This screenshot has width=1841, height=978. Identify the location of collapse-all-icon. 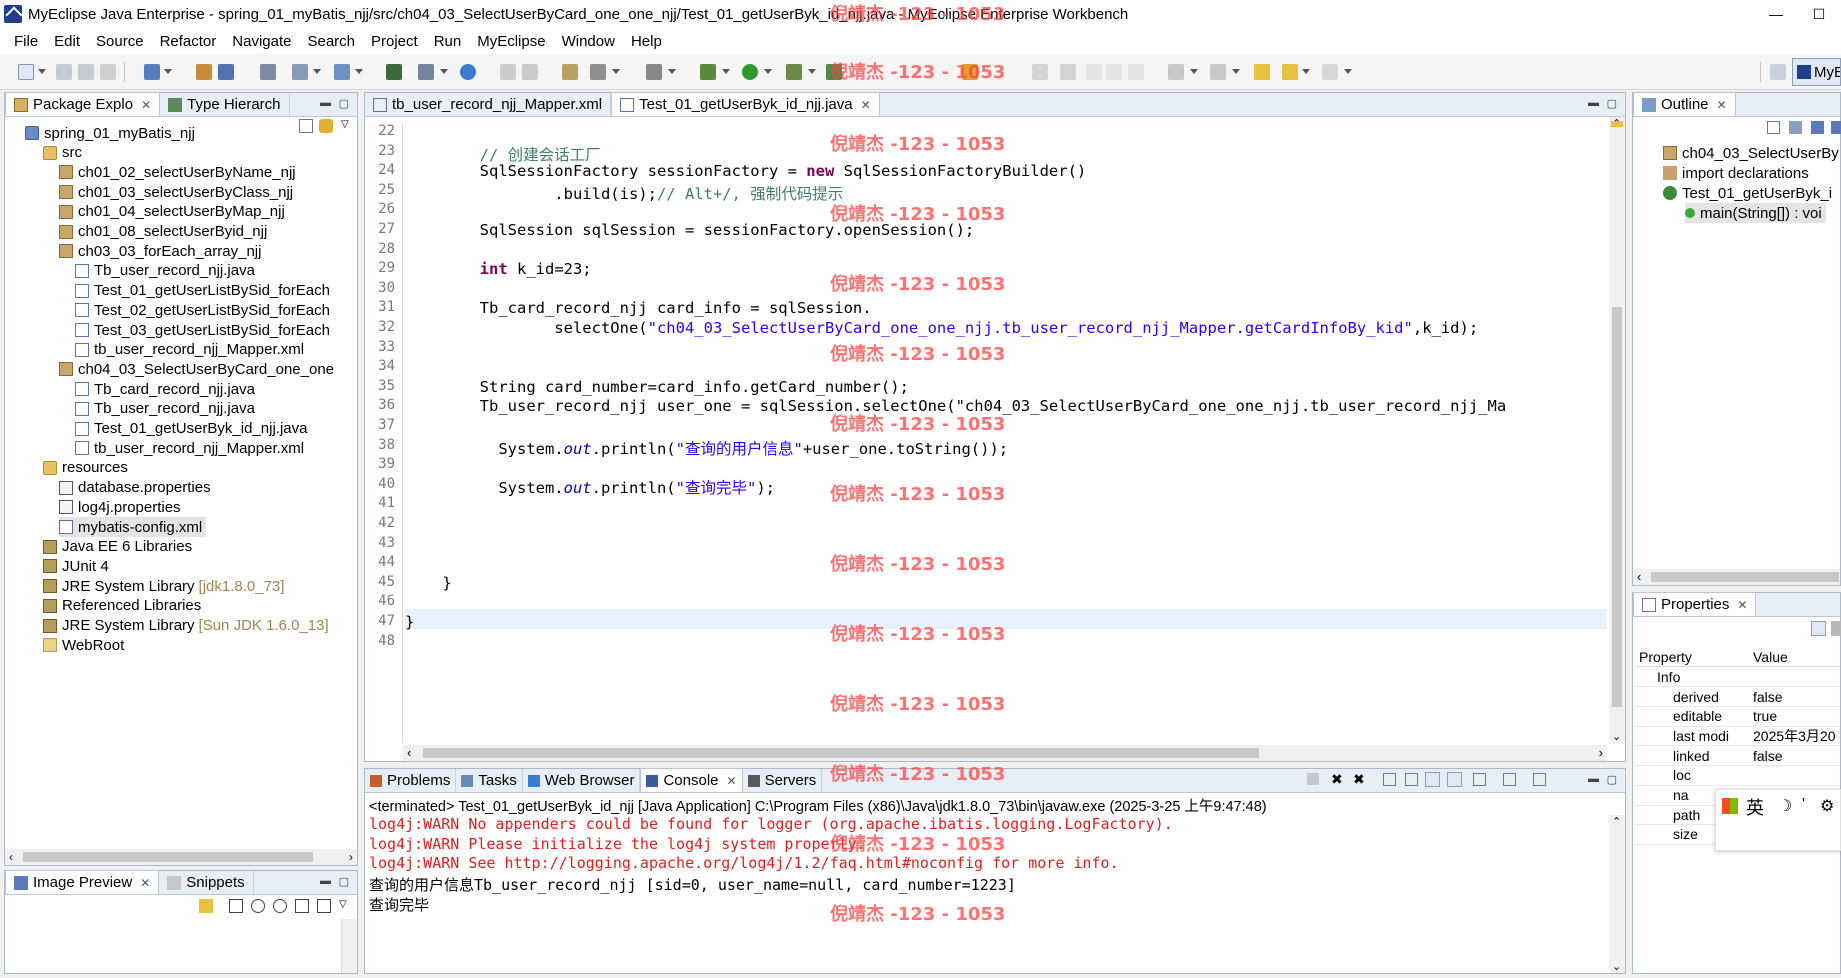
(306, 126).